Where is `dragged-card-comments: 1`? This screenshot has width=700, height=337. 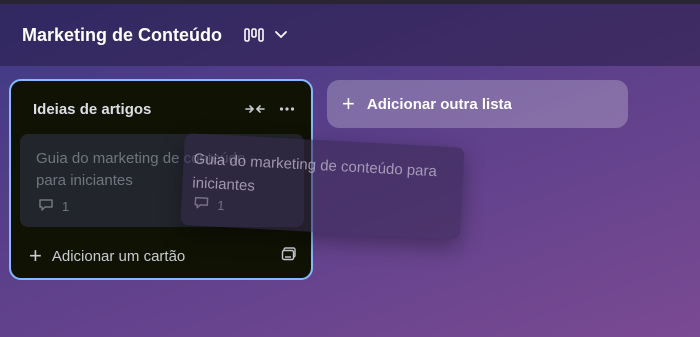 dragged-card-comments: 1 is located at coordinates (209, 205).